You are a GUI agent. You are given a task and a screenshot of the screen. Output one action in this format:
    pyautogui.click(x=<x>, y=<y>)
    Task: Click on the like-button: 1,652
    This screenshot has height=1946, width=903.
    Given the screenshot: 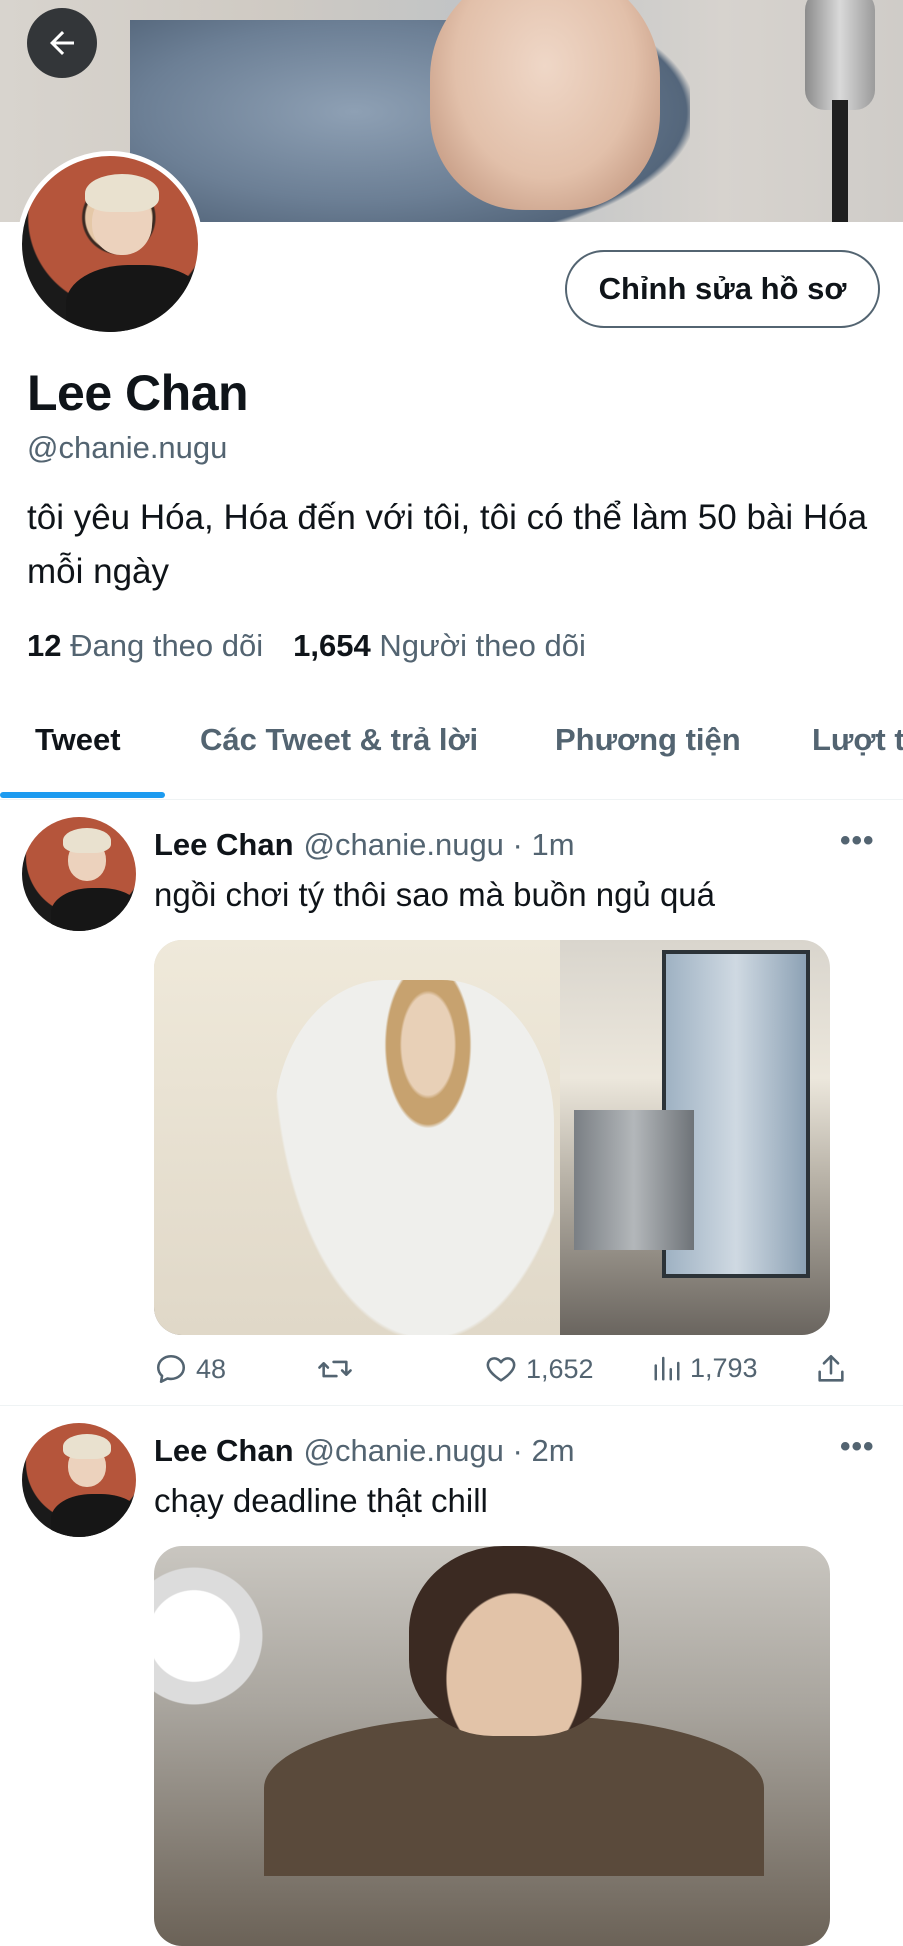 What is the action you would take?
    pyautogui.click(x=539, y=1369)
    